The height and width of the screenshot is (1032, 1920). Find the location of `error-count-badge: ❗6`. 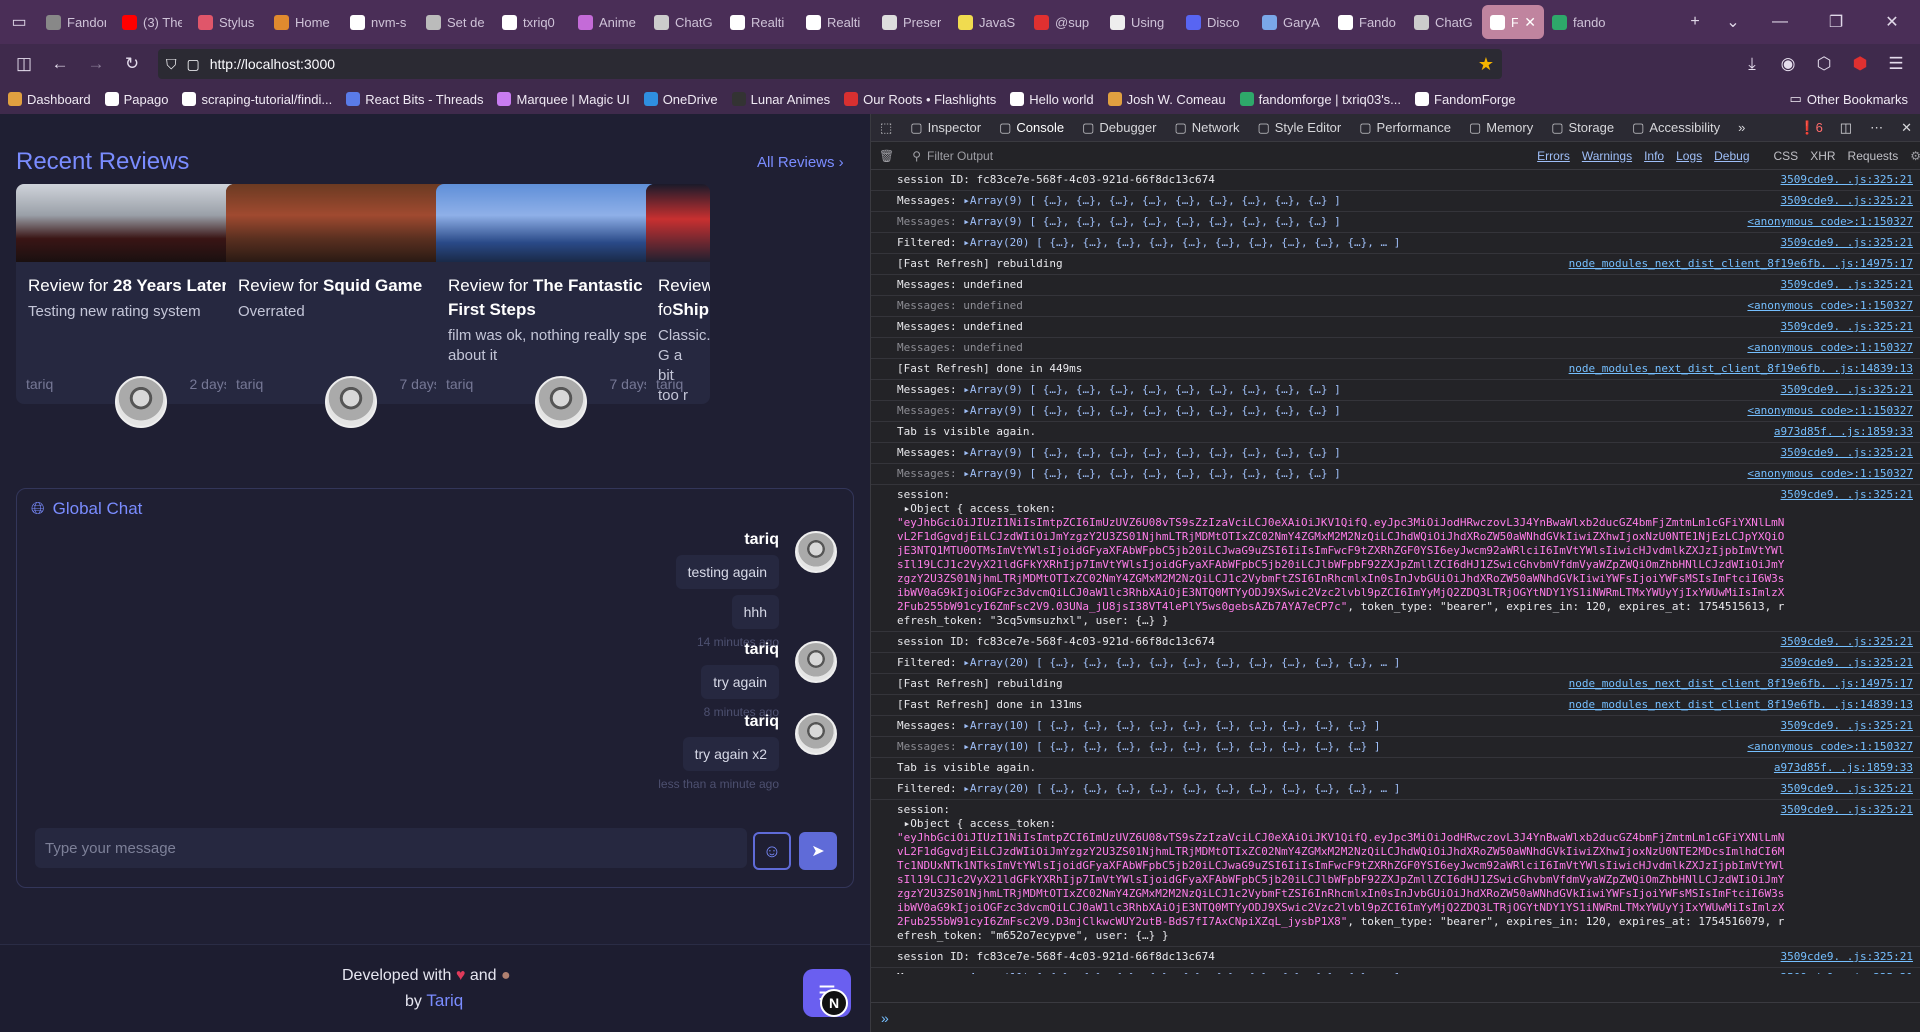

error-count-badge: ❗6 is located at coordinates (1810, 128).